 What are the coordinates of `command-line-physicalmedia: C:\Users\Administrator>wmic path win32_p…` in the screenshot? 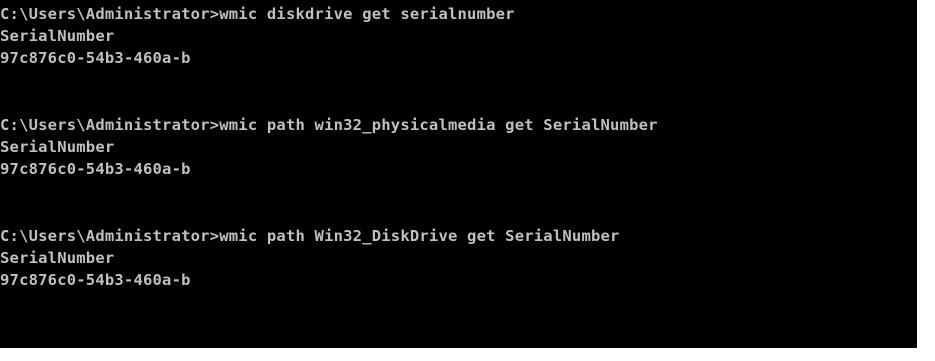 It's located at (329, 124).